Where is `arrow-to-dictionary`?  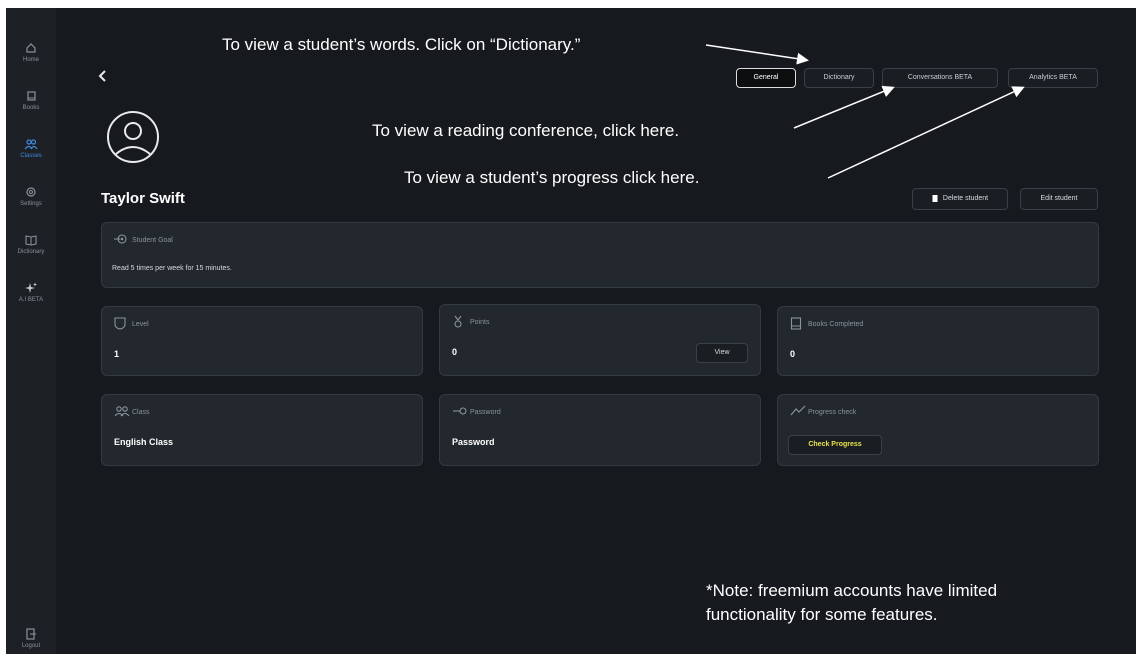 arrow-to-dictionary is located at coordinates (757, 54).